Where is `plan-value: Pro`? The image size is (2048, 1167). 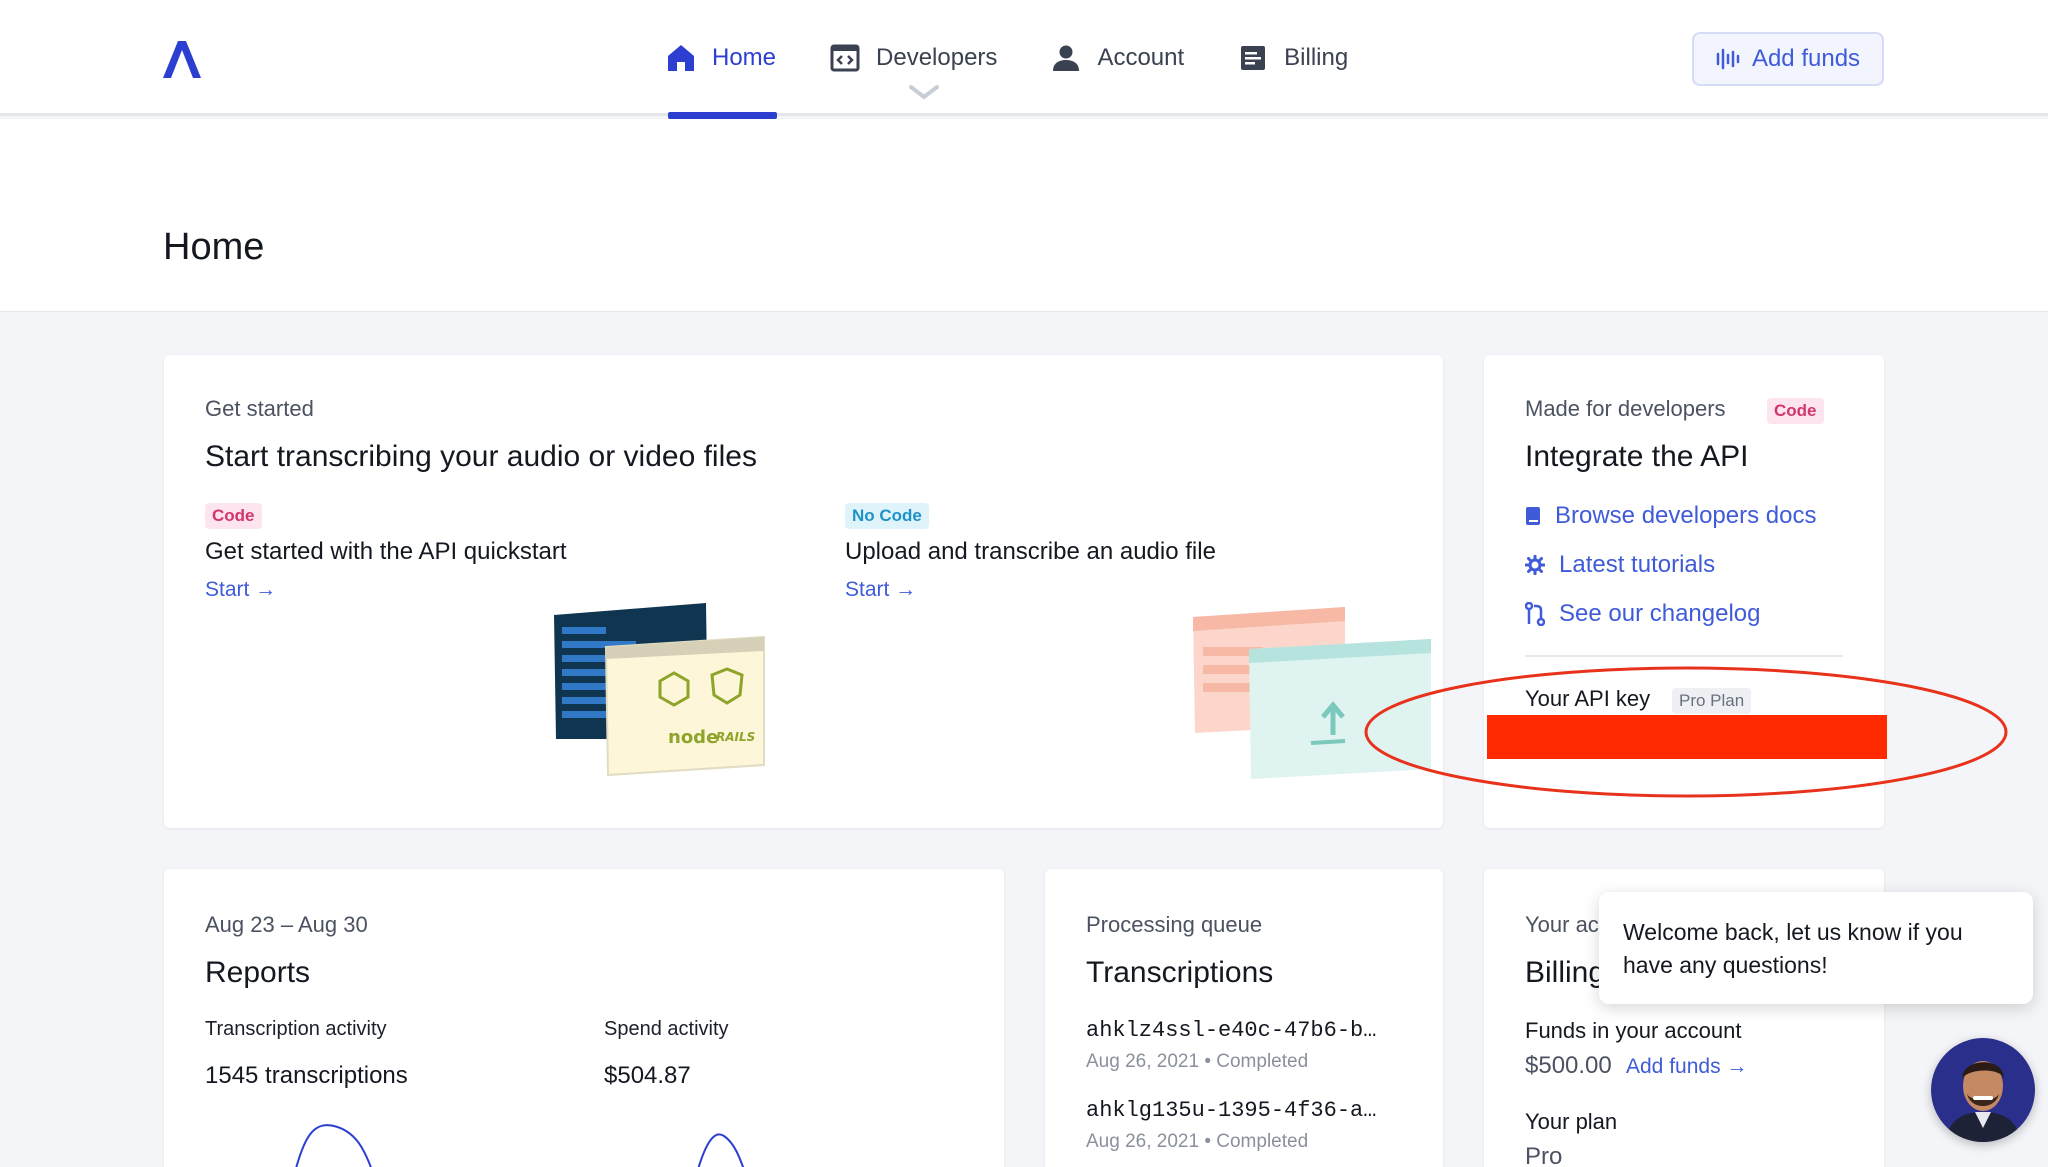 plan-value: Pro is located at coordinates (1544, 1155).